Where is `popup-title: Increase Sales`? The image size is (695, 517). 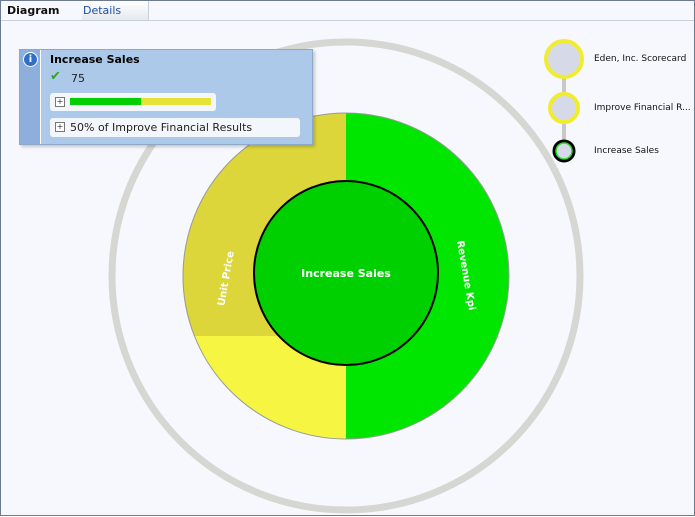 popup-title: Increase Sales is located at coordinates (95, 59).